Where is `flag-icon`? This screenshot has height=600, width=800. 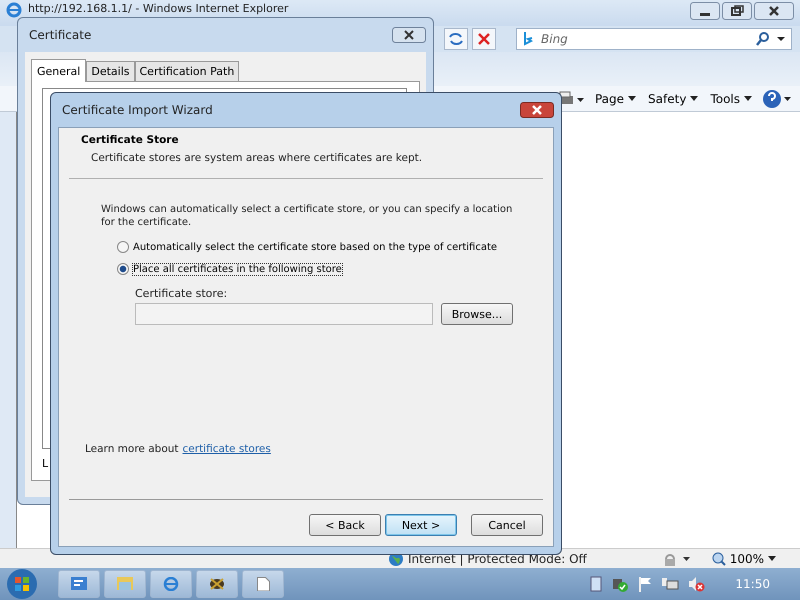 flag-icon is located at coordinates (645, 584).